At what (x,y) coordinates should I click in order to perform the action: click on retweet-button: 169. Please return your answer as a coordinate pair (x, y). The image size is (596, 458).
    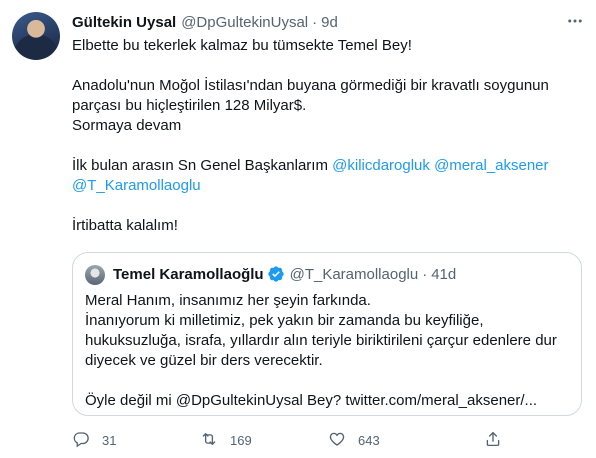
    Looking at the image, I should click on (226, 440).